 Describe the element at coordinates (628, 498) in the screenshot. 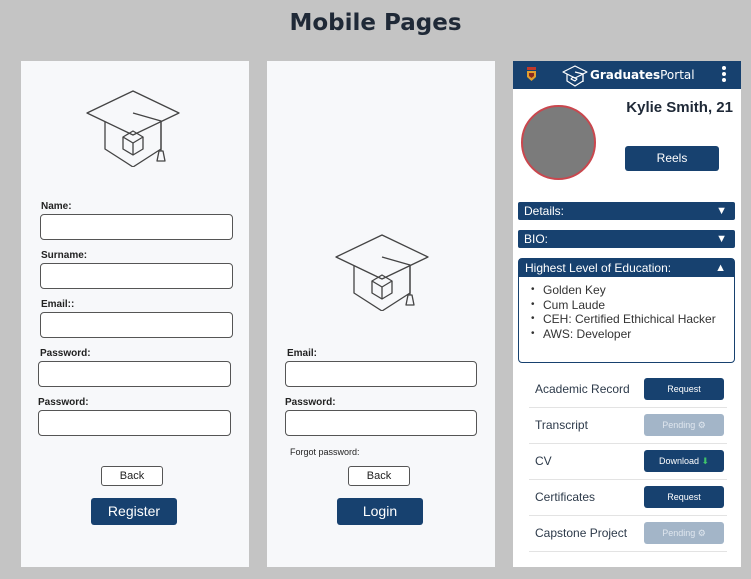

I see `doc-row-certificates: Certificates Request` at that location.